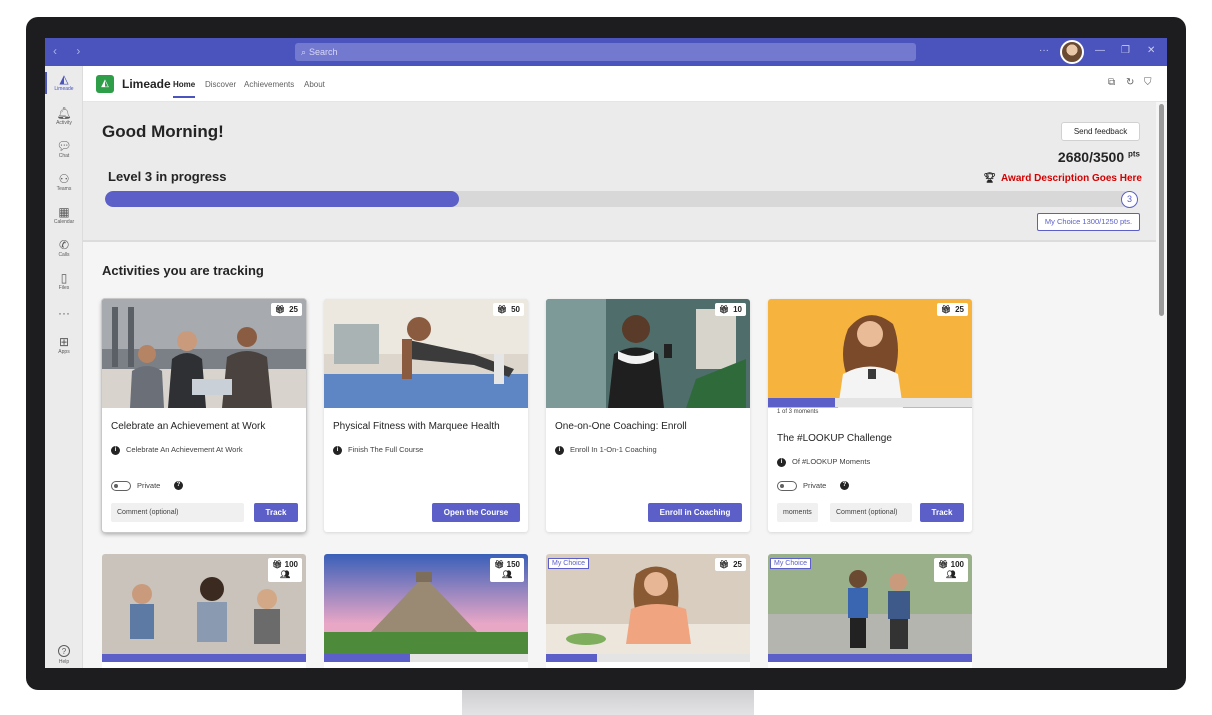  Describe the element at coordinates (870, 402) in the screenshot. I see `moments-progress-bar` at that location.